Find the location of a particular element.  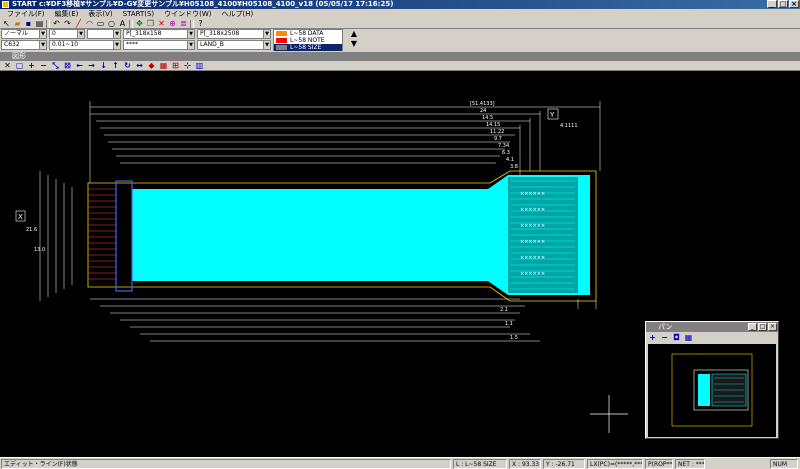

dim-text: 14.15 is located at coordinates (493, 125).